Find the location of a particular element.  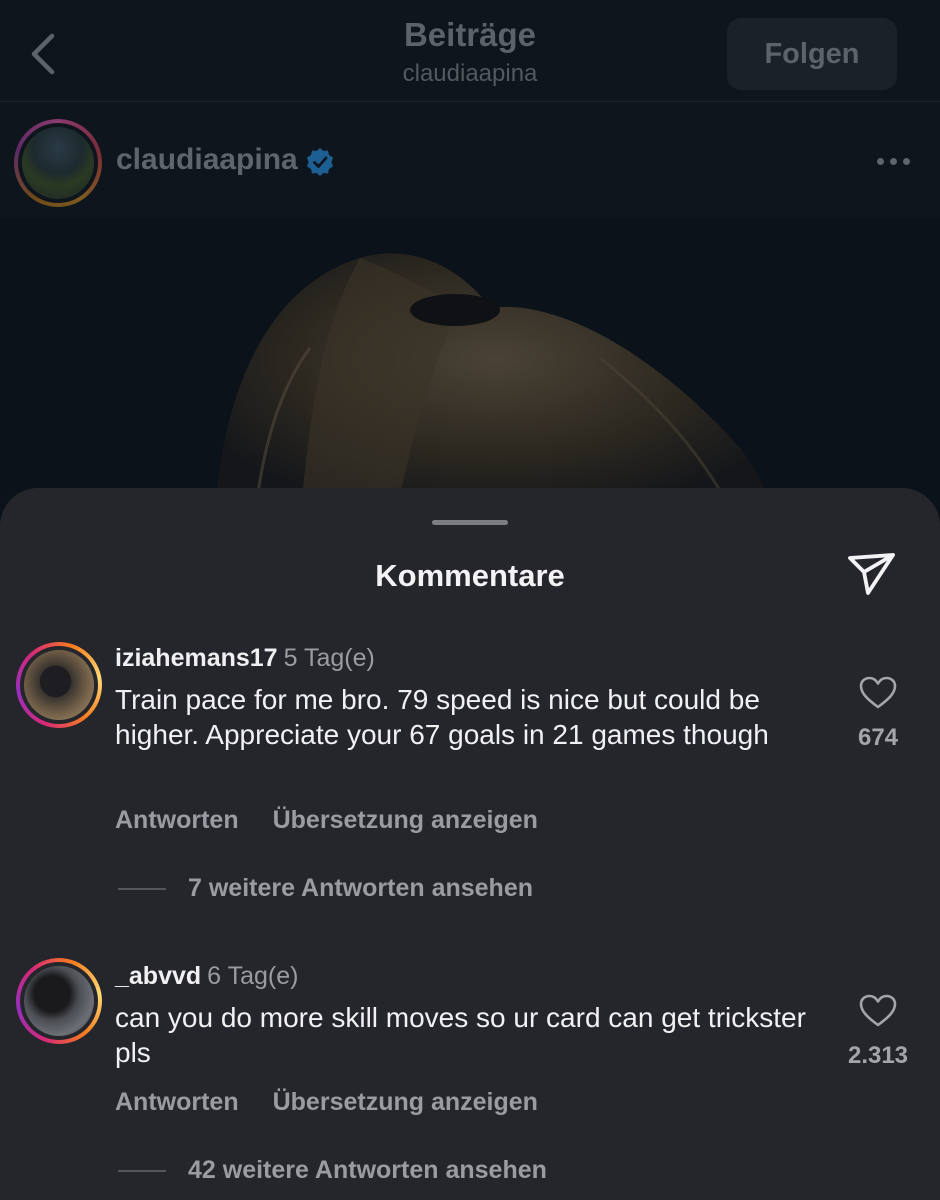

share-button is located at coordinates (872, 574).